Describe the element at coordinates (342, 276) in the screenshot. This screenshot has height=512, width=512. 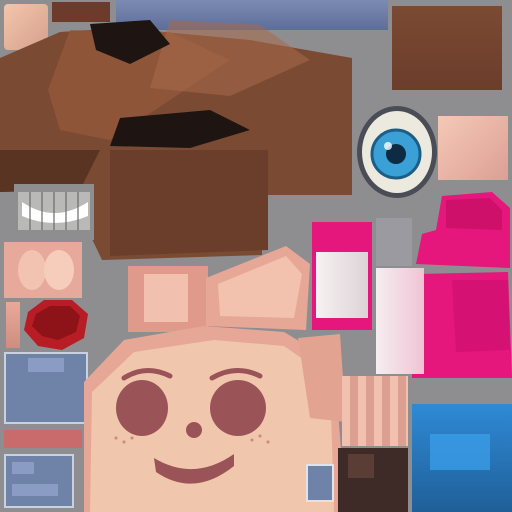
I see `magenta-cap-block` at that location.